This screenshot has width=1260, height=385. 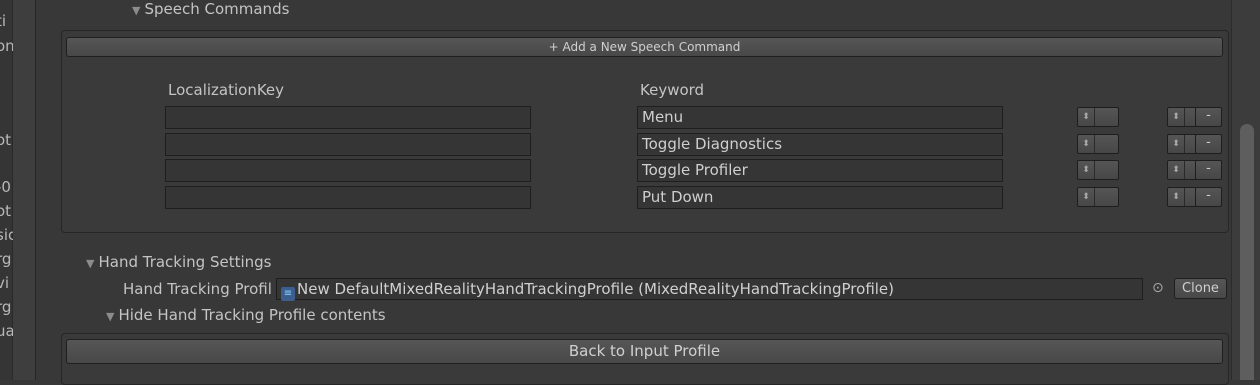 What do you see at coordinates (820, 170) in the screenshot?
I see `keyword-field: Toggle Profiler` at bounding box center [820, 170].